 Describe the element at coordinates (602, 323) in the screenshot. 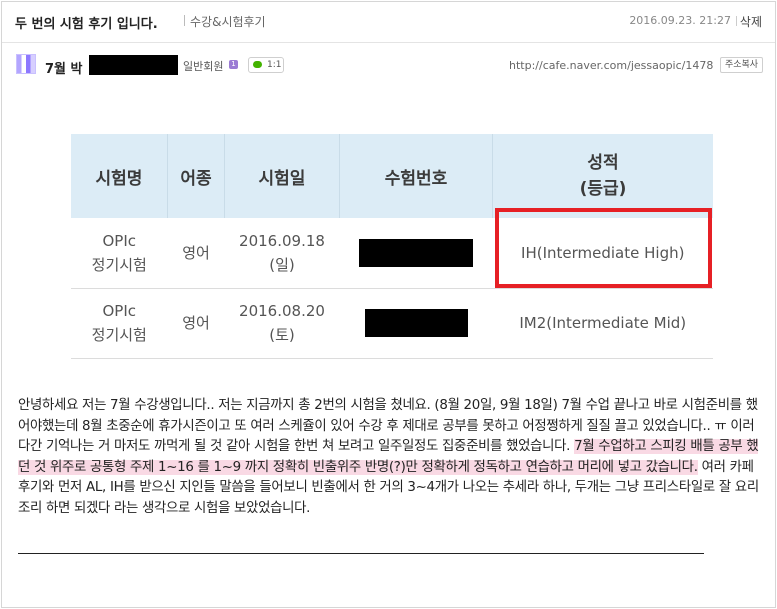

I see `cell-grade: IM2(Intermediate Mid)` at that location.